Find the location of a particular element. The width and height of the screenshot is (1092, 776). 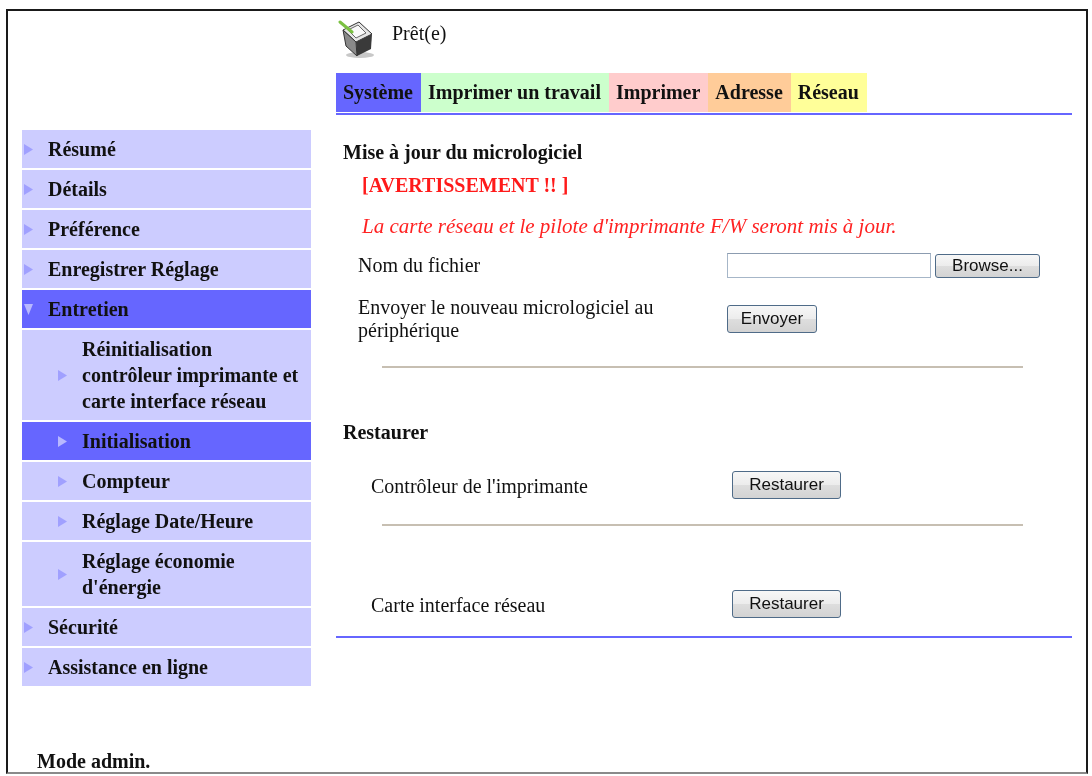

send-button: Envoyer is located at coordinates (772, 319).